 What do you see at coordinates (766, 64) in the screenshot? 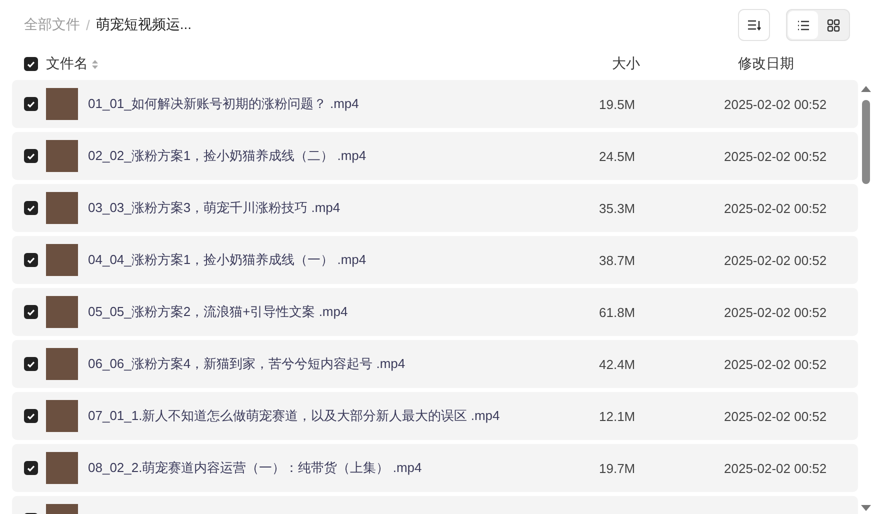
I see `column-header: 修改日期` at bounding box center [766, 64].